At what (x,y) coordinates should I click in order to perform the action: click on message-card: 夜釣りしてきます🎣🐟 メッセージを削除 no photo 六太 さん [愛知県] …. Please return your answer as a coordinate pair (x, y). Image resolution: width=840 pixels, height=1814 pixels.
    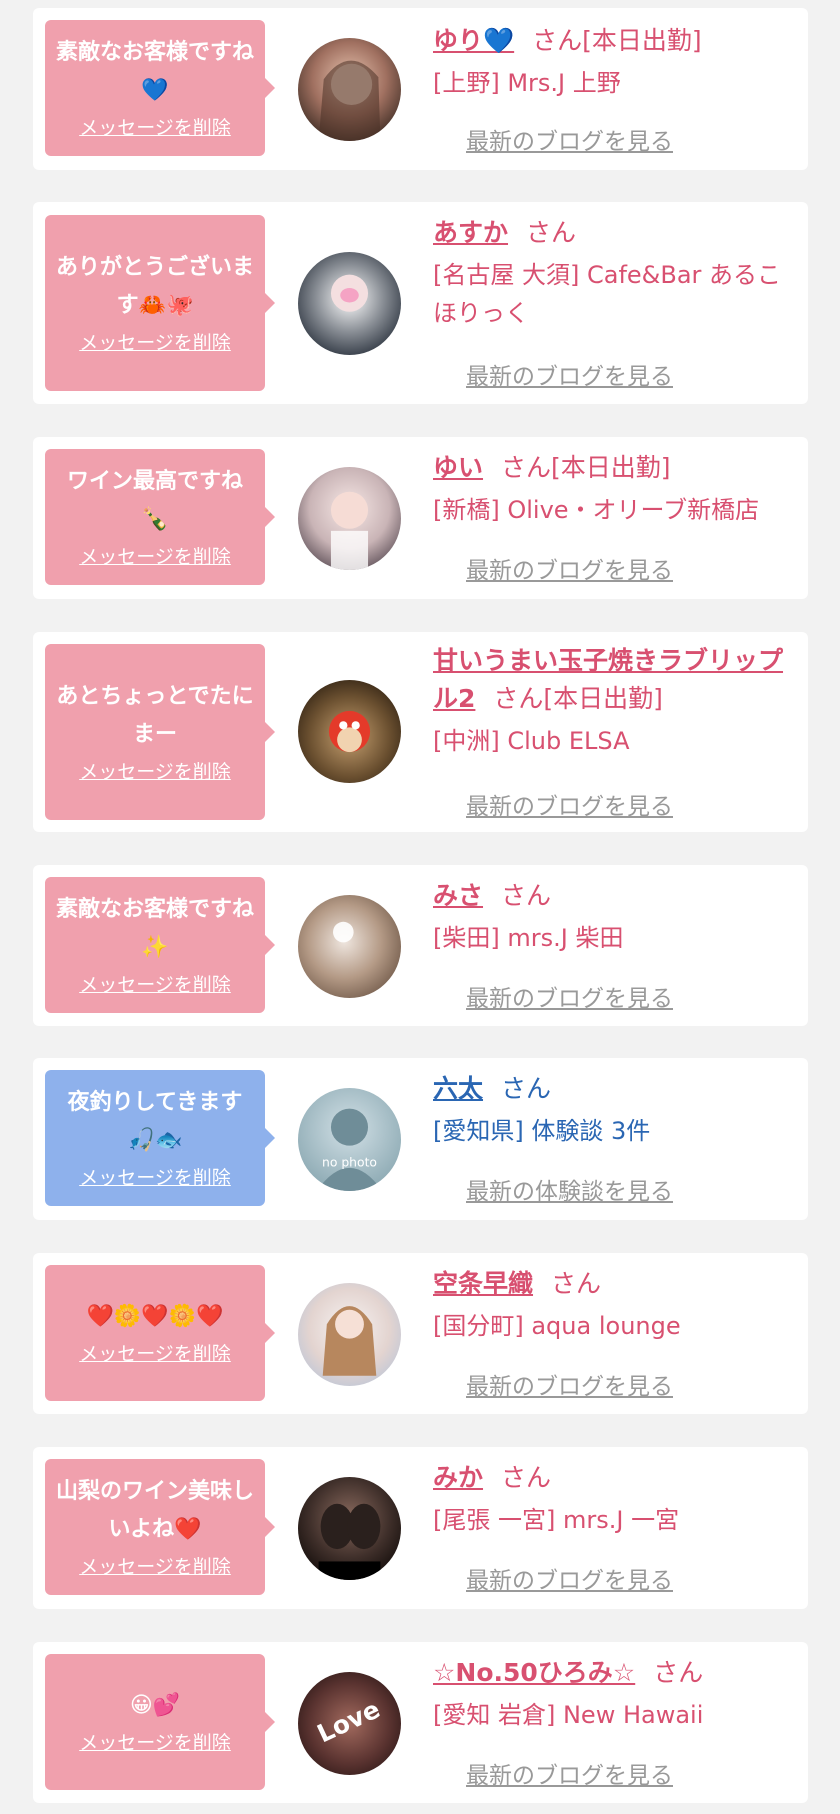
    Looking at the image, I should click on (420, 1139).